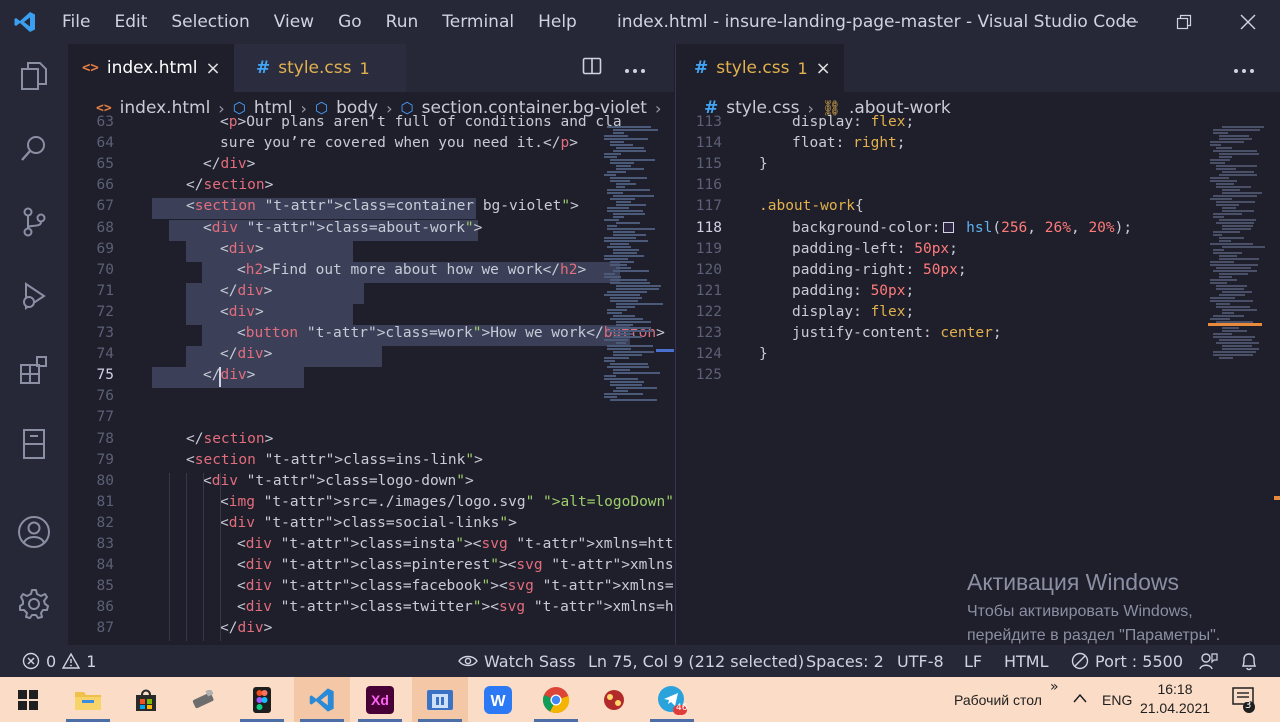 The width and height of the screenshot is (1280, 722). I want to click on usb-drive-icon, so click(204, 699).